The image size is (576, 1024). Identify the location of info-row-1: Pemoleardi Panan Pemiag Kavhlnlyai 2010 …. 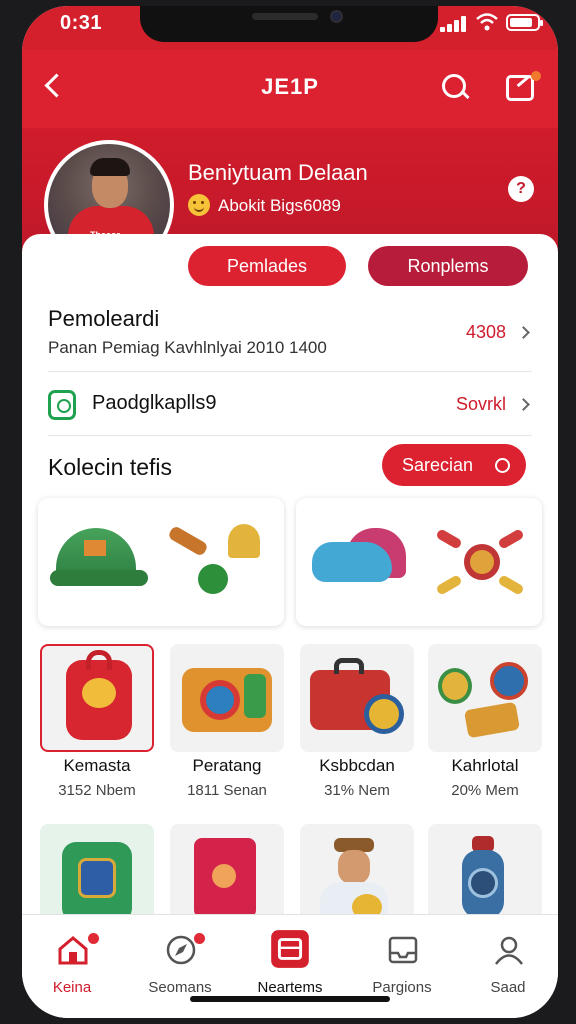
(290, 337).